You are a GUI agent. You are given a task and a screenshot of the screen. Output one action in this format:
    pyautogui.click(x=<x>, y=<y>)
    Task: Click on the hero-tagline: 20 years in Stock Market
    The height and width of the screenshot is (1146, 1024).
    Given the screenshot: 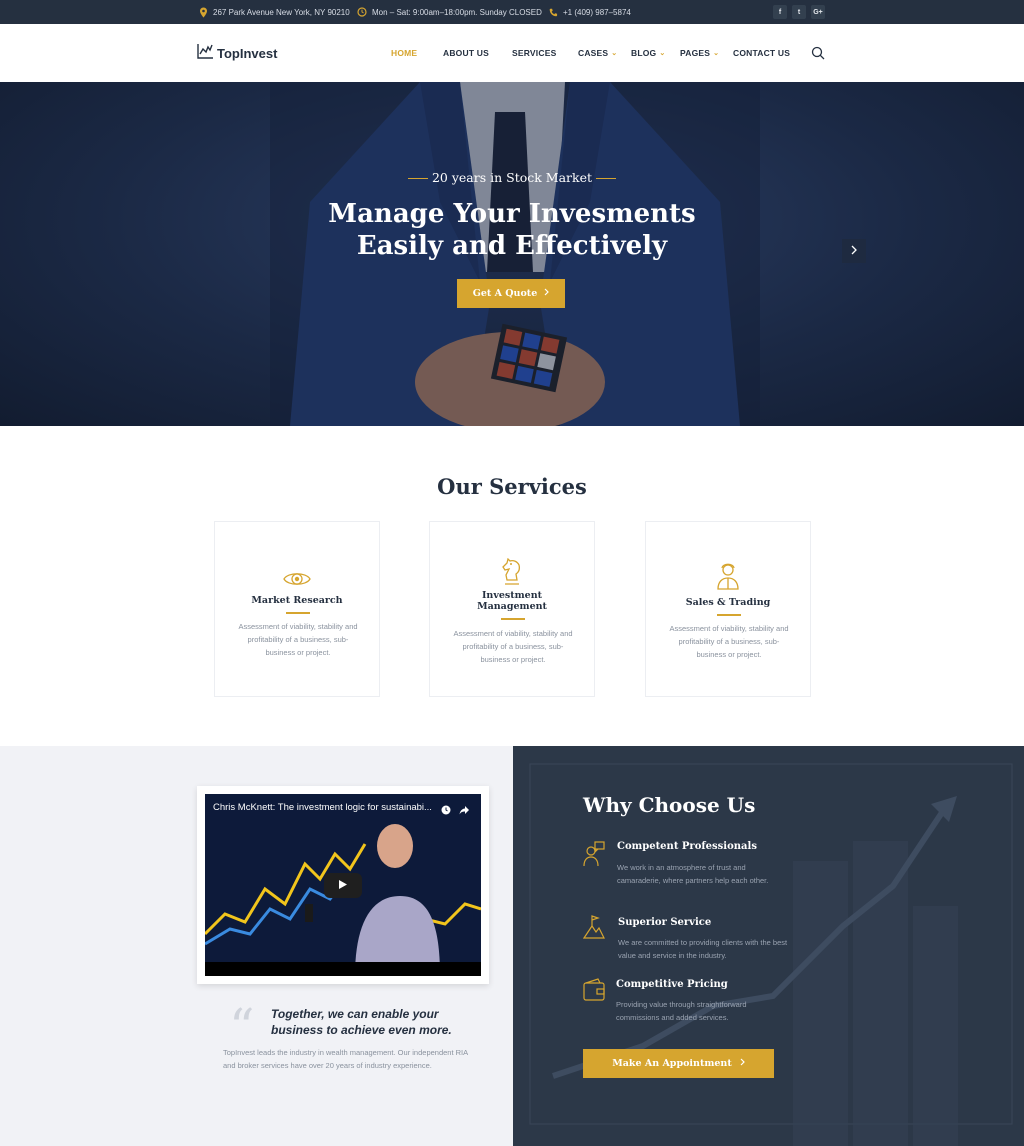 What is the action you would take?
    pyautogui.click(x=512, y=177)
    